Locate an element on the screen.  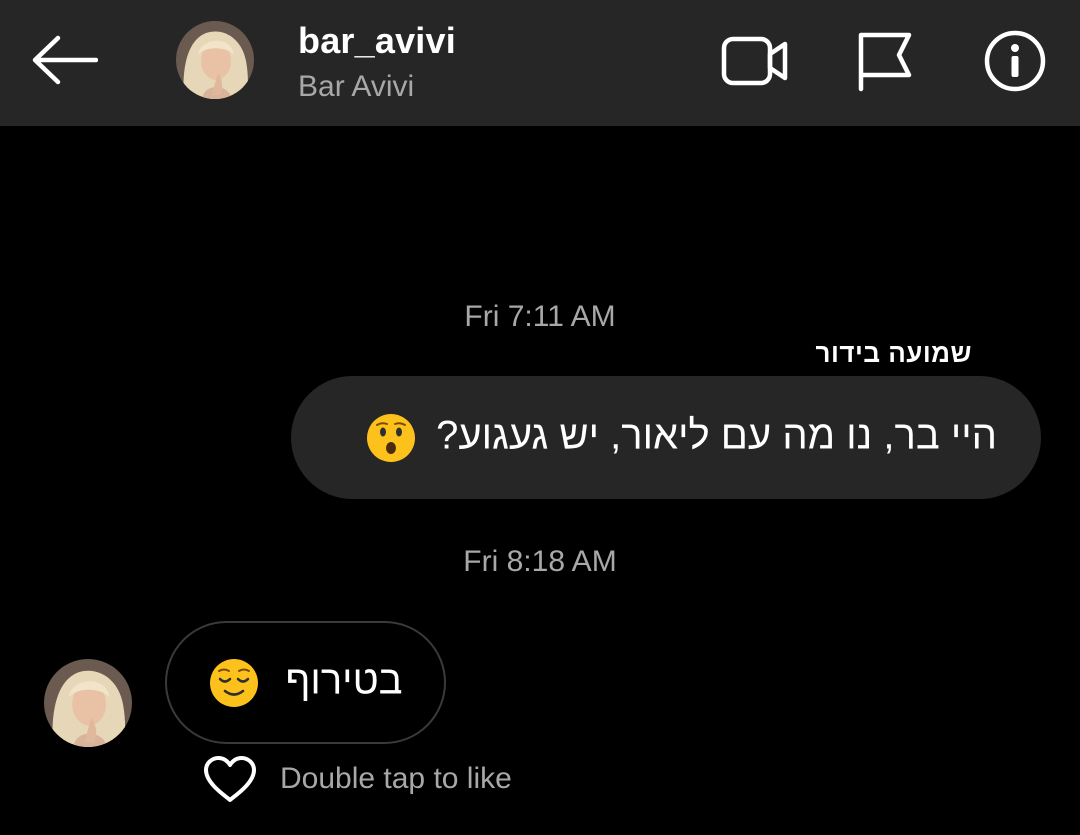
info-icon is located at coordinates (1015, 61).